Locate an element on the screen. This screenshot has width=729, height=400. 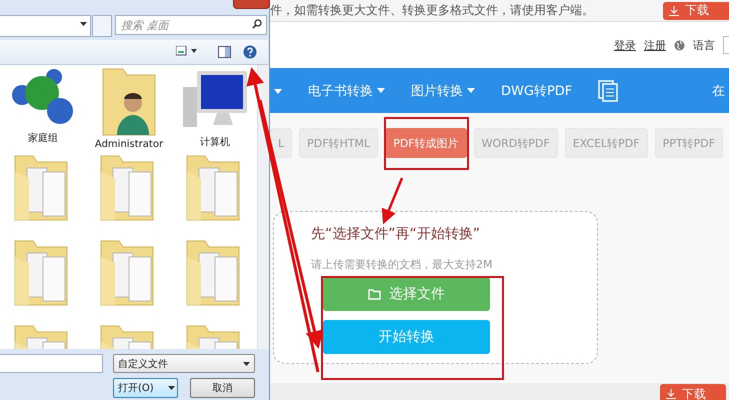
preview-pane-icon is located at coordinates (224, 52).